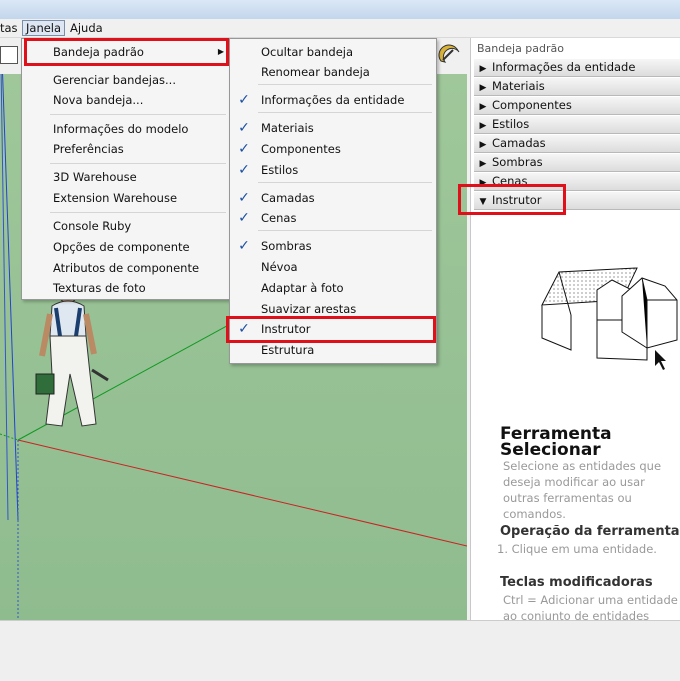 The image size is (680, 681). I want to click on menu-item-texturas-foto: Texturas de foto, so click(99, 288).